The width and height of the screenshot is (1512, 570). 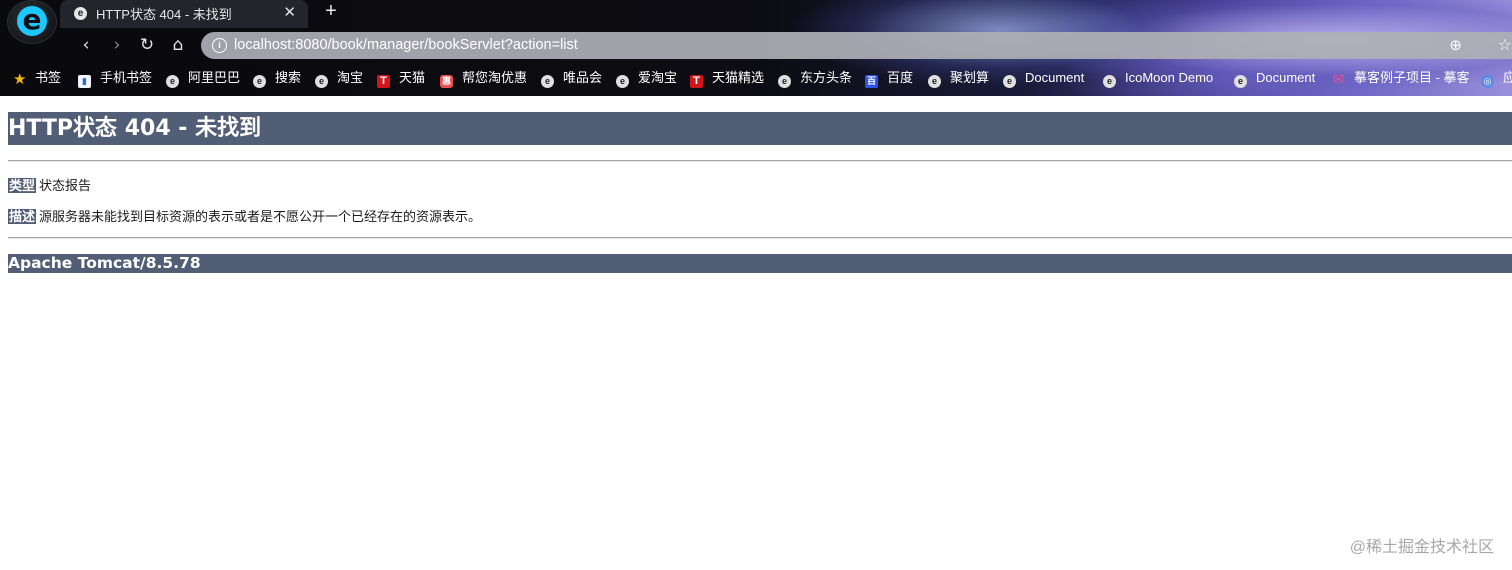 What do you see at coordinates (446, 81) in the screenshot?
I see `coupon-icon: 惠` at bounding box center [446, 81].